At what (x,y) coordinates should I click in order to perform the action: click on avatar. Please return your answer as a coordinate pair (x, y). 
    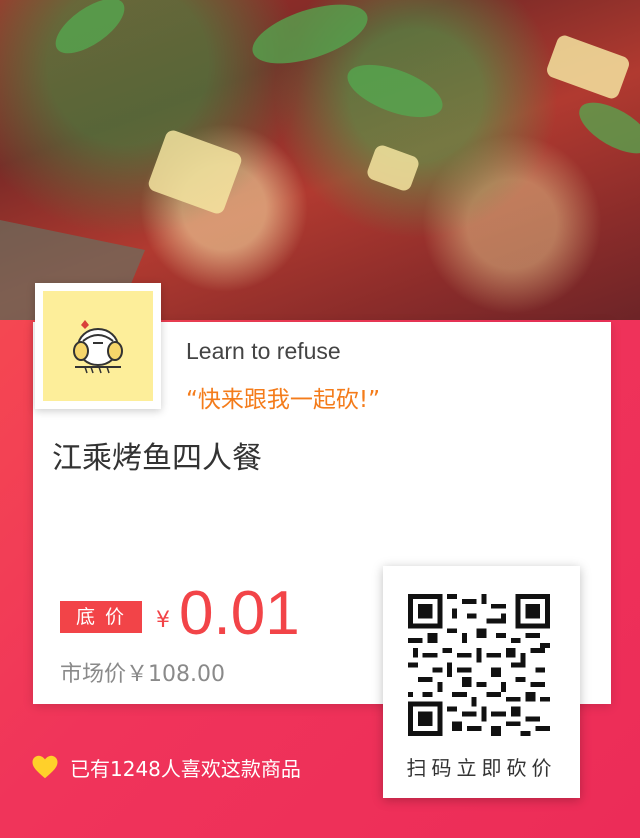
    Looking at the image, I should click on (98, 346).